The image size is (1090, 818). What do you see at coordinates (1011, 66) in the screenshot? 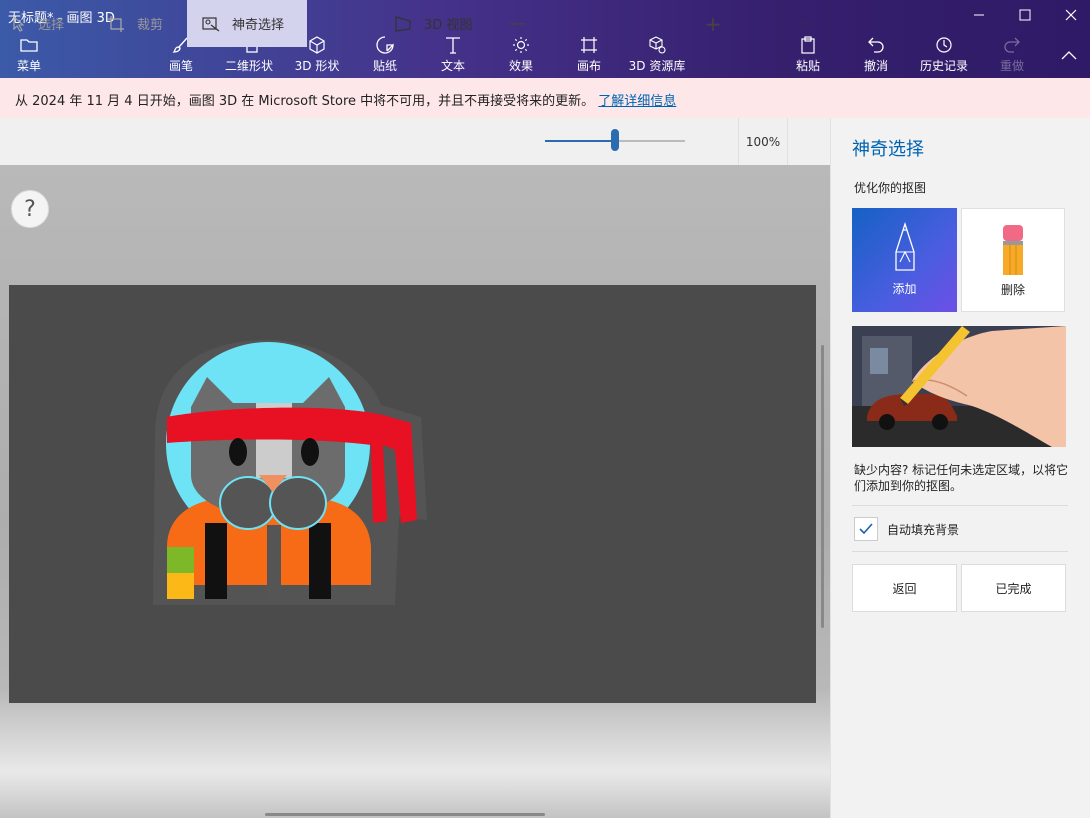
I see `redo-label: 重做` at bounding box center [1011, 66].